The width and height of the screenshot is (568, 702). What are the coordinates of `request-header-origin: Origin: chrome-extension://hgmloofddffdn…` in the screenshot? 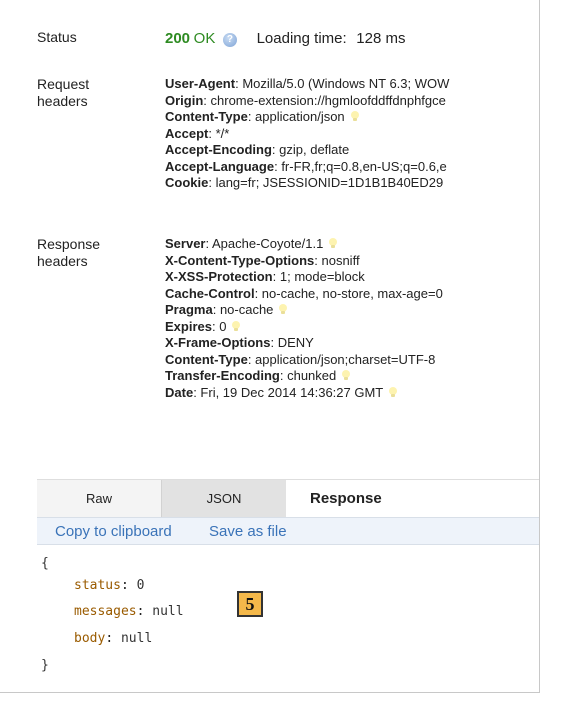 It's located at (305, 100).